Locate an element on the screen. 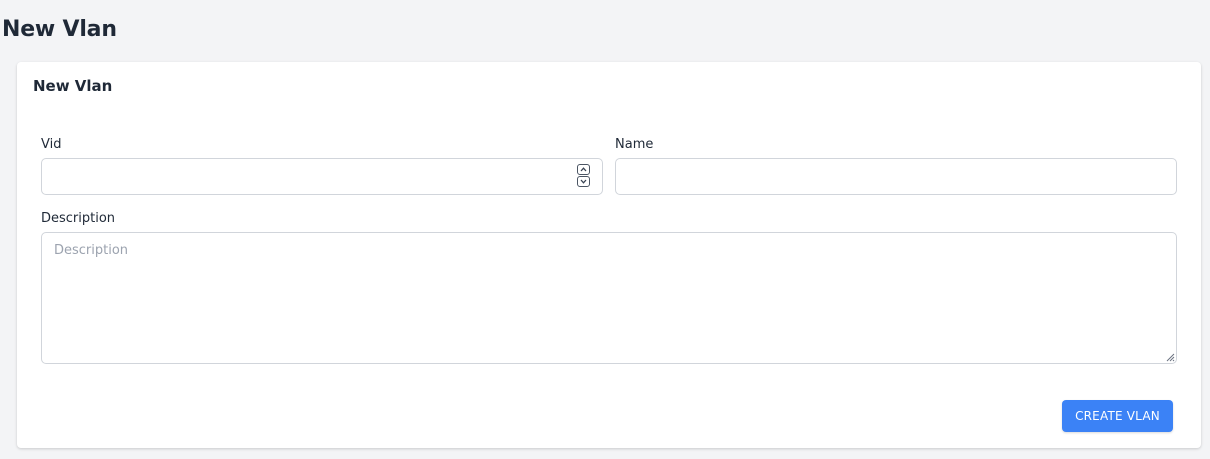  vid-stepper is located at coordinates (584, 176).